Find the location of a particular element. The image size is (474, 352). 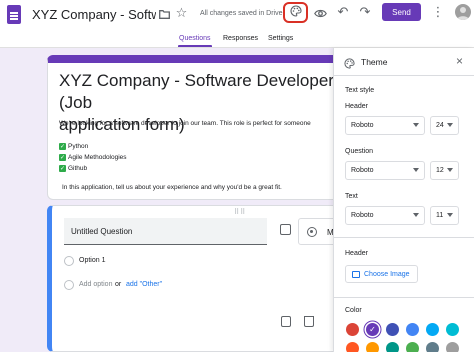

add-other-link: add "Other" is located at coordinates (144, 284).